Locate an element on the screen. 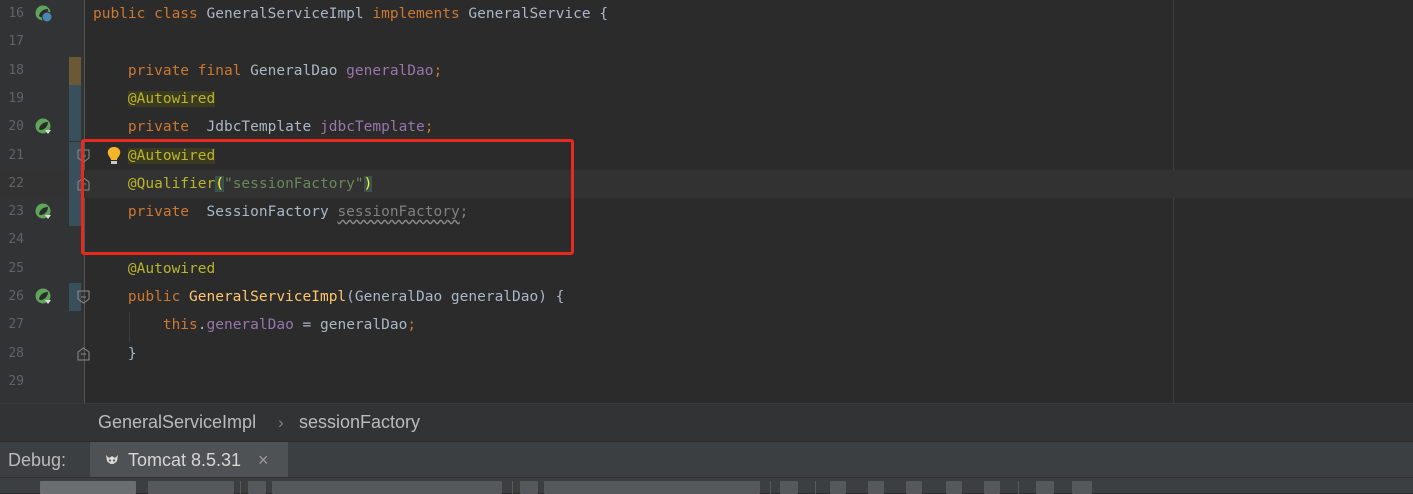 This screenshot has height=494, width=1413. code-line: 17 is located at coordinates (706, 42).